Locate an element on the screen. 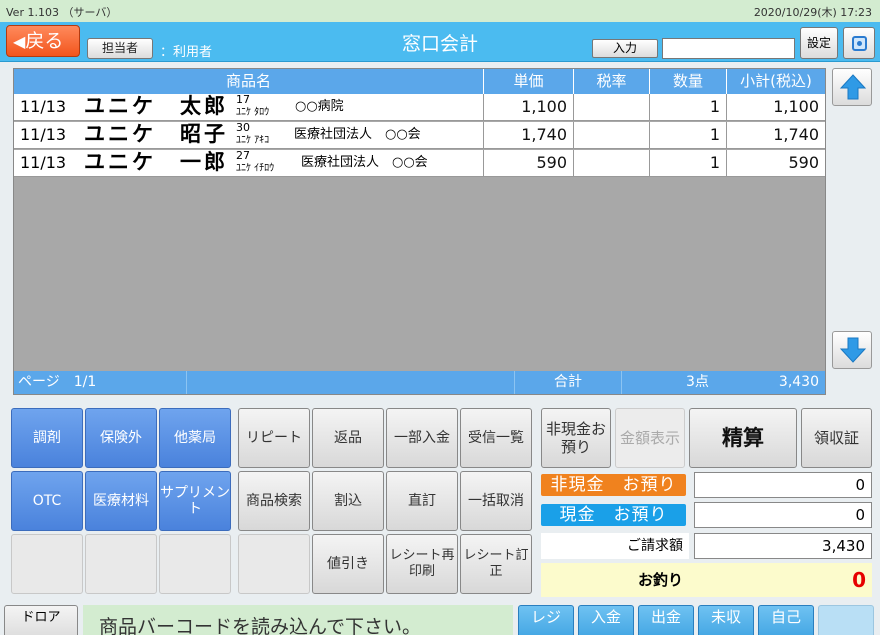 This screenshot has height=635, width=880. noncash-deposit-value: 0 is located at coordinates (783, 485).